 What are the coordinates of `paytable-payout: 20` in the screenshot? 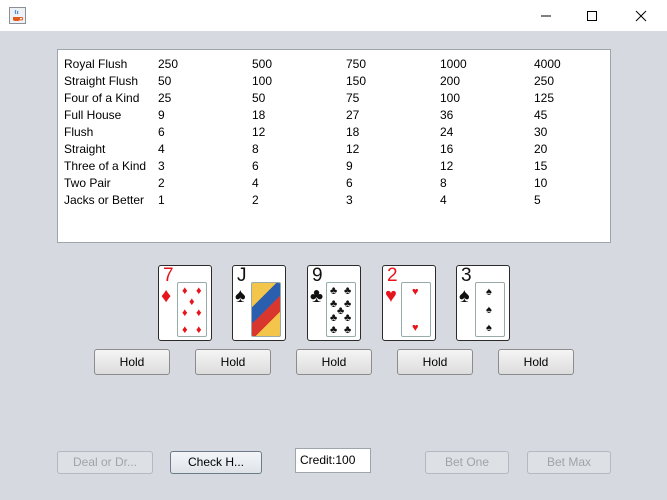 It's located at (541, 149).